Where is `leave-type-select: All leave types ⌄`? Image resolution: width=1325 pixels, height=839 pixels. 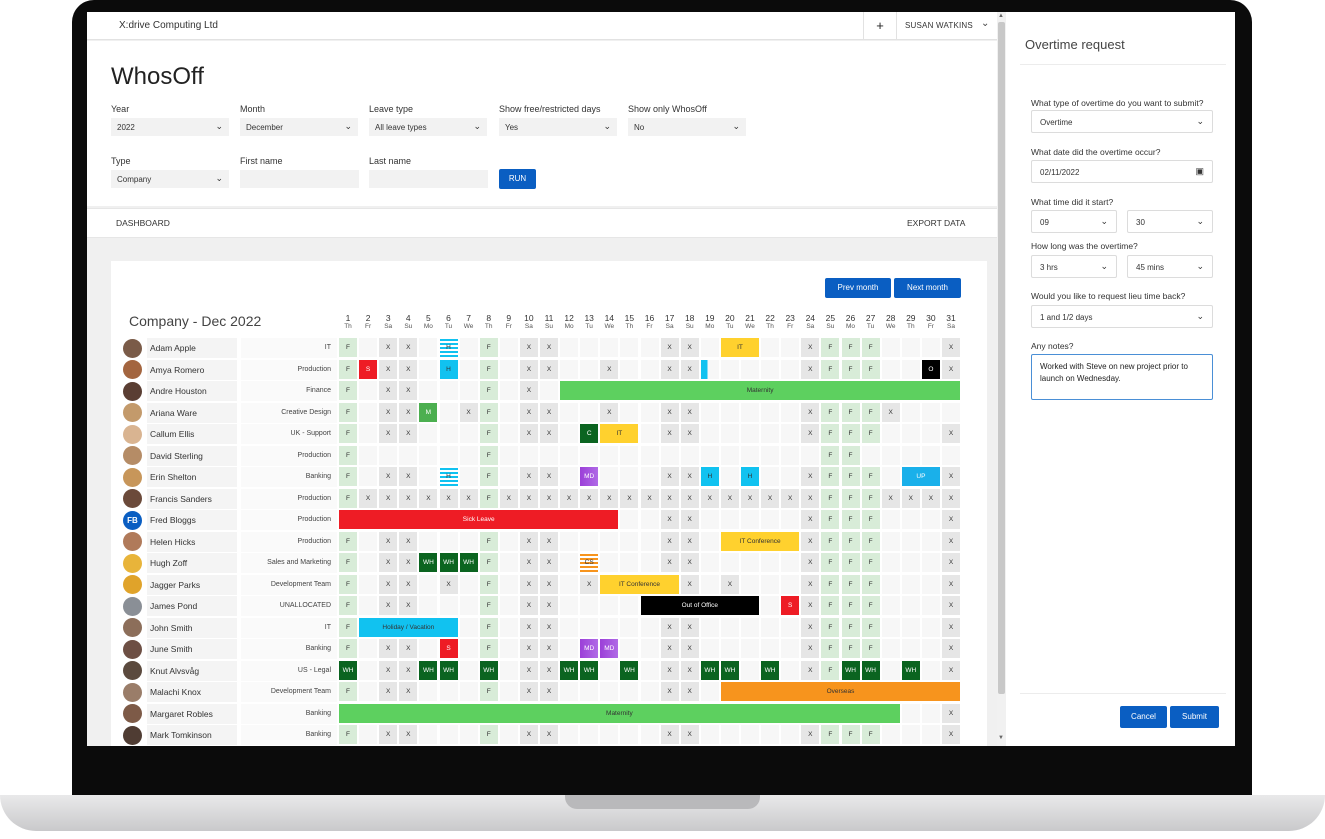 leave-type-select: All leave types ⌄ is located at coordinates (428, 127).